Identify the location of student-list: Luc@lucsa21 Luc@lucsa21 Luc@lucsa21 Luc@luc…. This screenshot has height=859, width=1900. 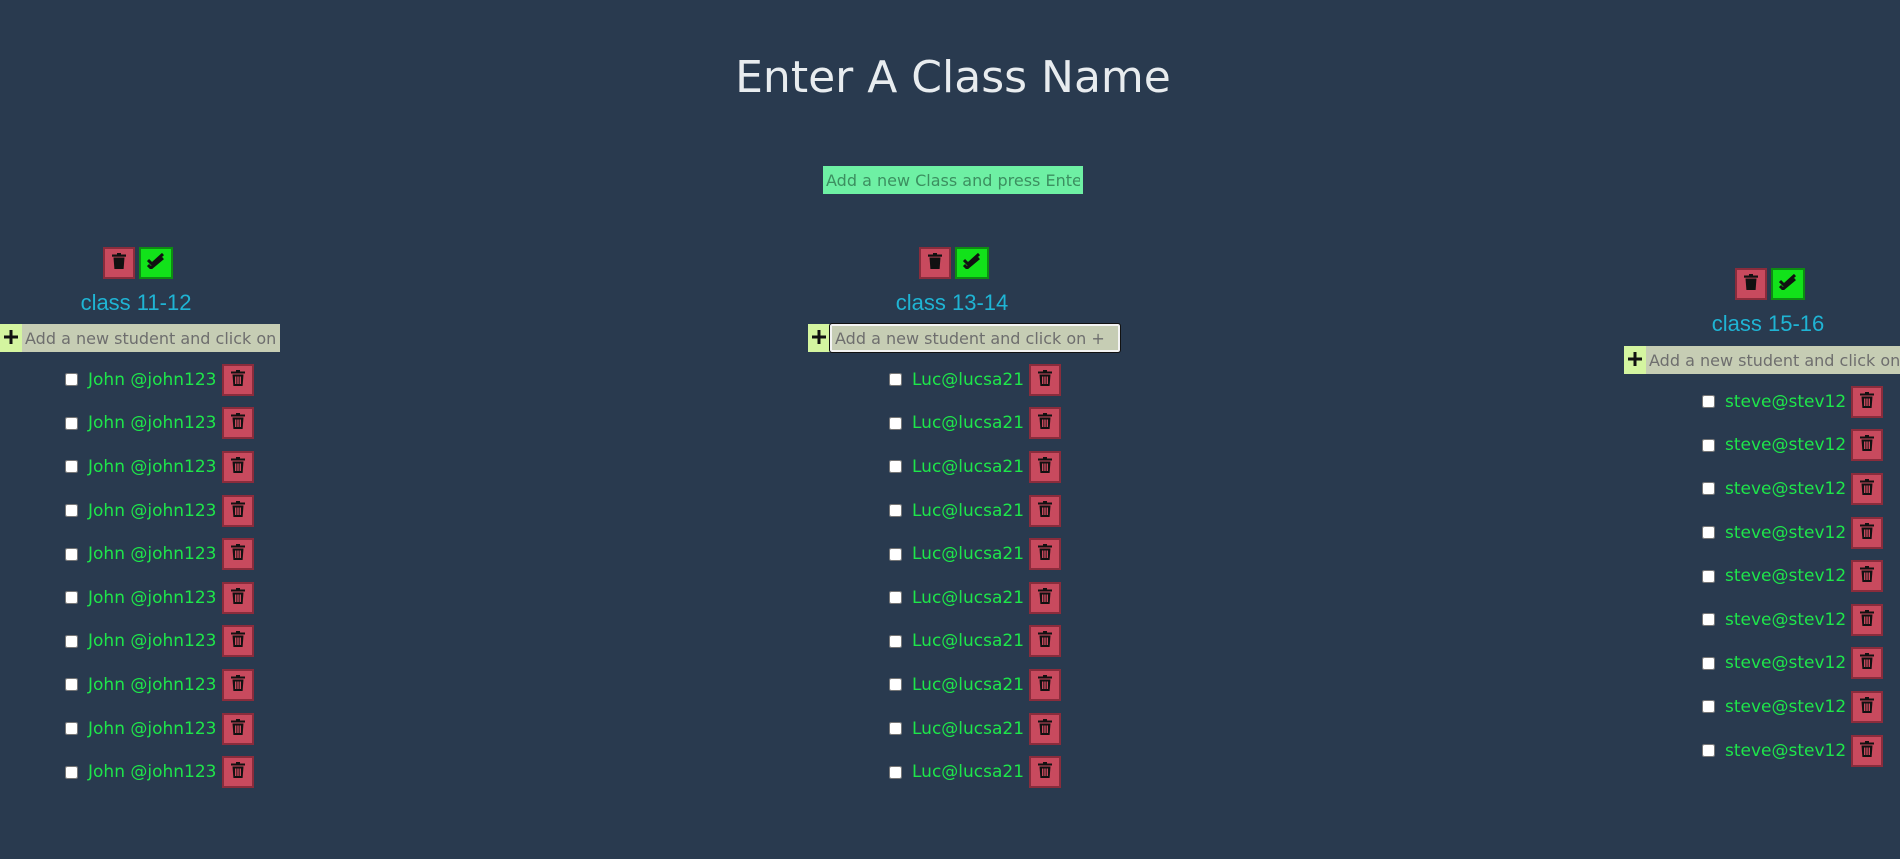
(975, 576).